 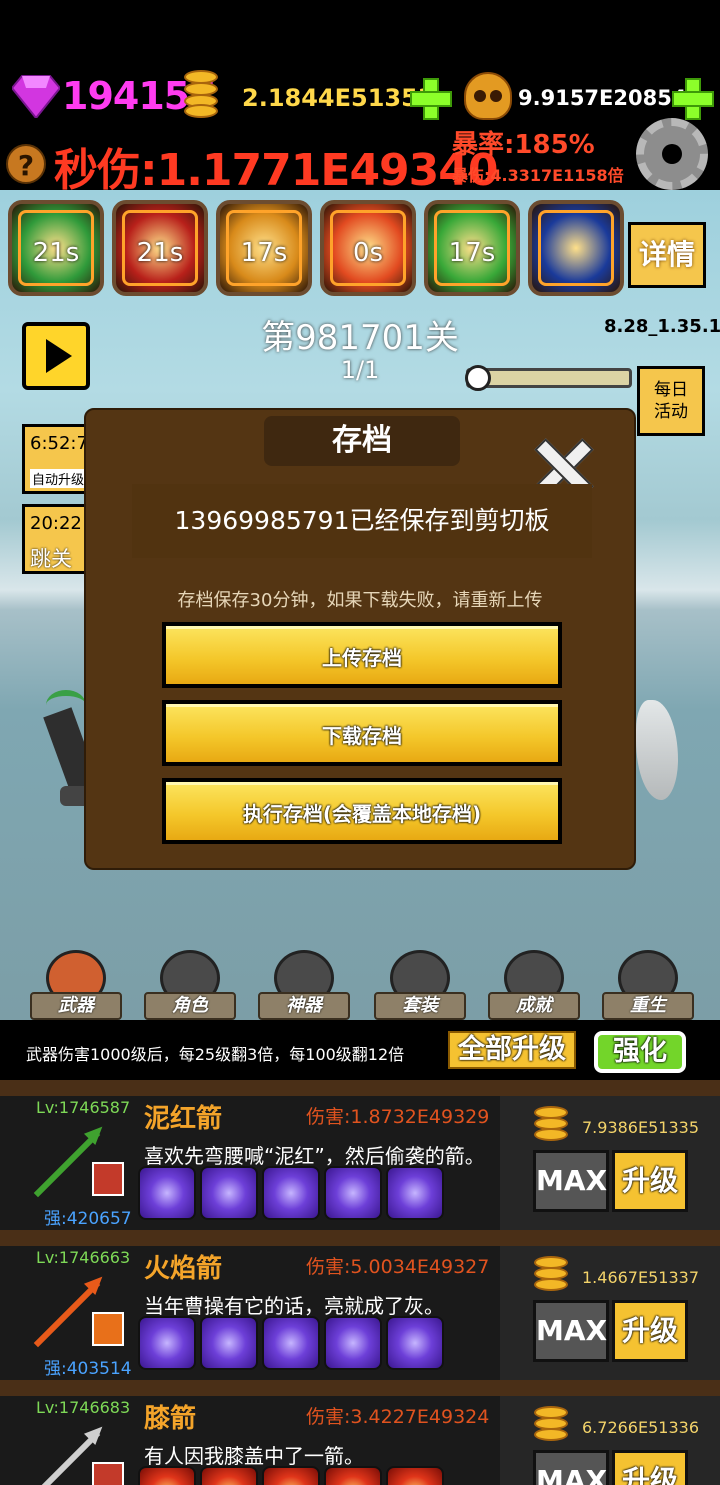 I want to click on tab-rebirth: 重生, so click(x=648, y=986).